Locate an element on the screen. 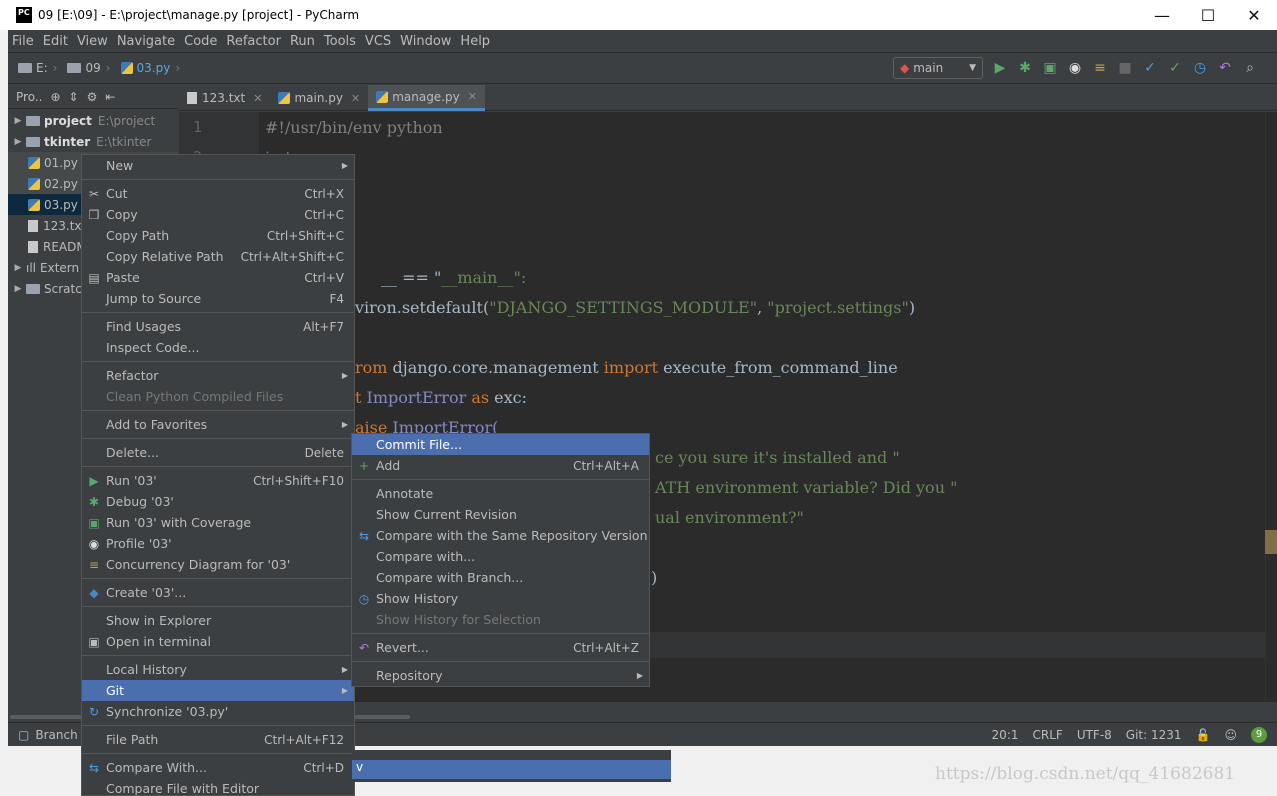 This screenshot has height=796, width=1277. menu-item-show-current-revision: Show Current Revision is located at coordinates (500, 514).